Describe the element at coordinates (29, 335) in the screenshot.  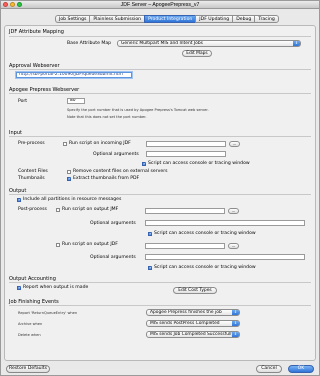
I see `delete-when-label: Delete when` at that location.